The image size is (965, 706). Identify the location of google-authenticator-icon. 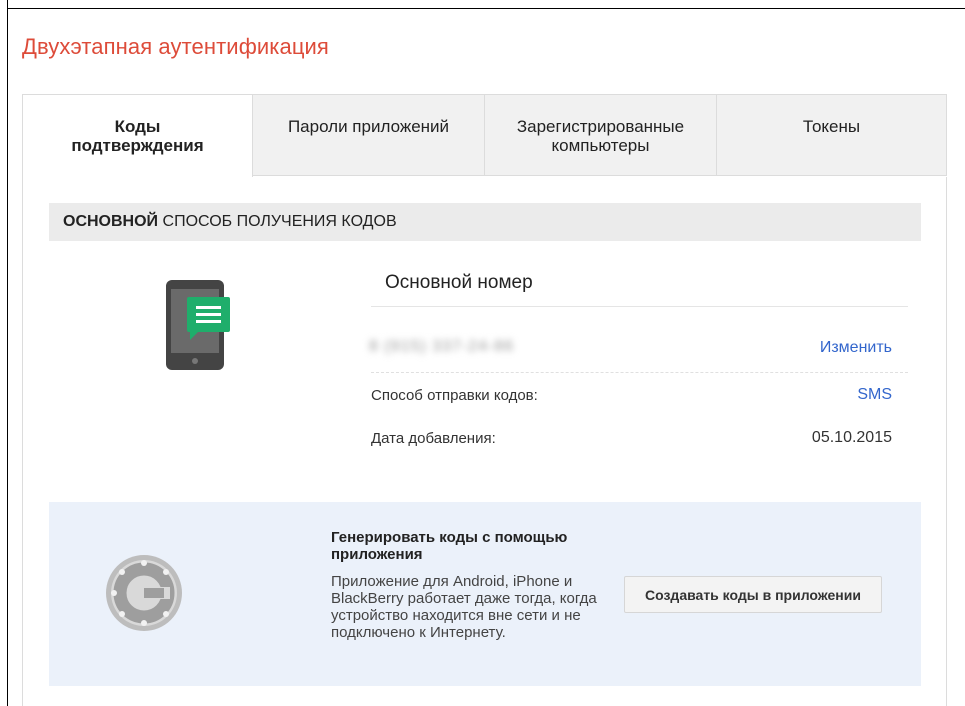
(144, 593).